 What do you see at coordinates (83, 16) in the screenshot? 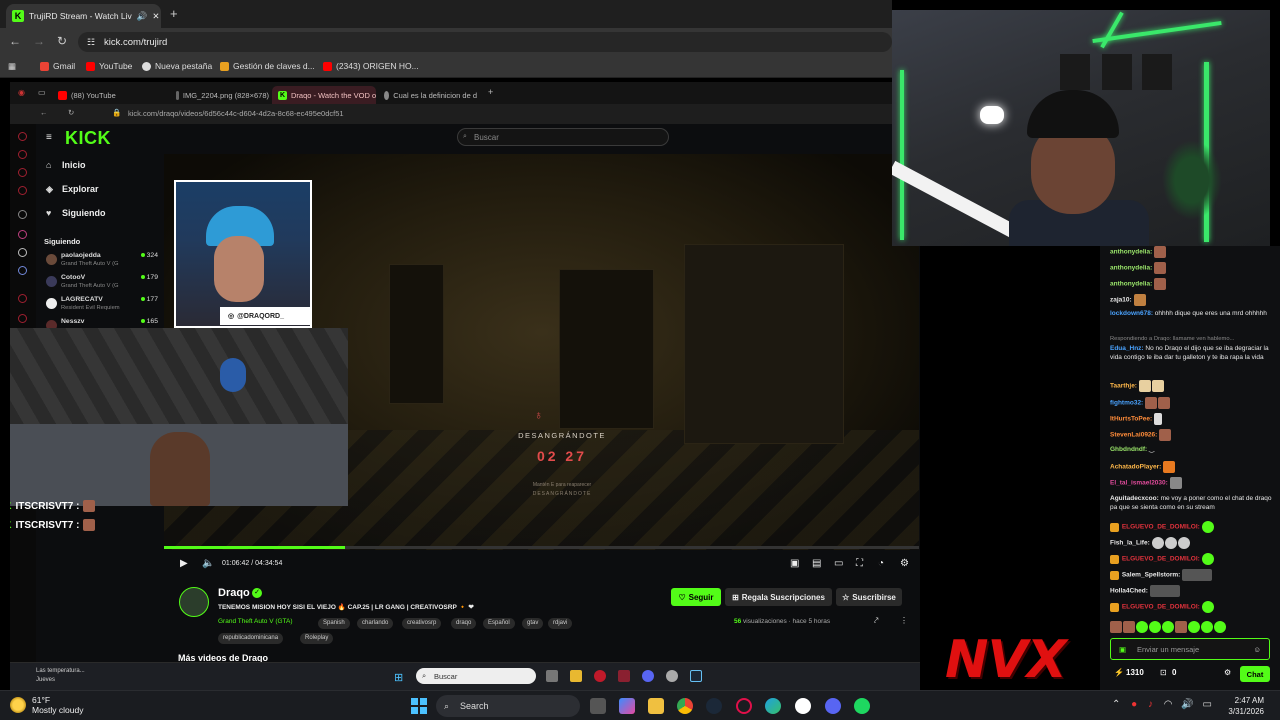
I see `outer-tab-active: K TrujiRD Stream - Watch Liv 🔊 ✕` at bounding box center [83, 16].